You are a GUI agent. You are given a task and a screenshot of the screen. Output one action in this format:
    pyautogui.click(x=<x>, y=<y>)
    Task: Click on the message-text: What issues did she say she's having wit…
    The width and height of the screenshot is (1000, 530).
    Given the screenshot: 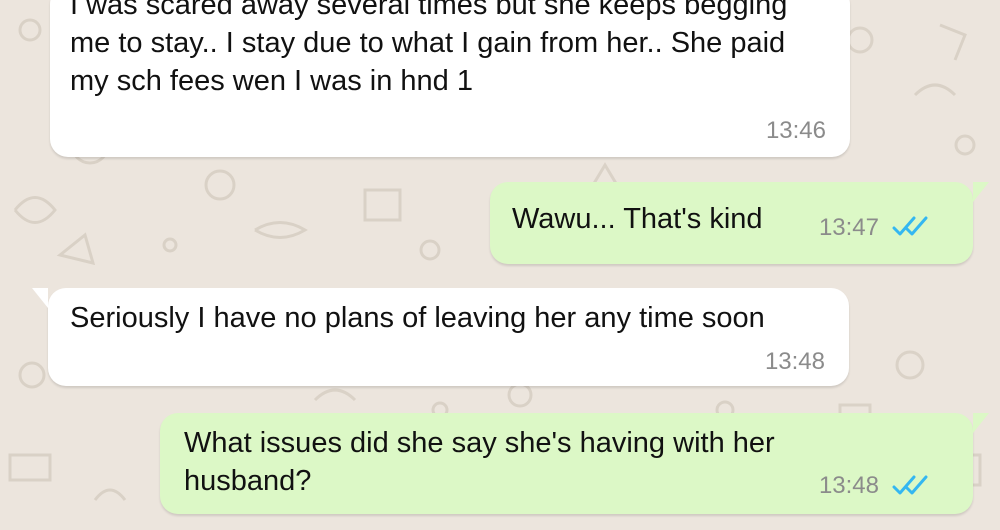 What is the action you would take?
    pyautogui.click(x=479, y=462)
    